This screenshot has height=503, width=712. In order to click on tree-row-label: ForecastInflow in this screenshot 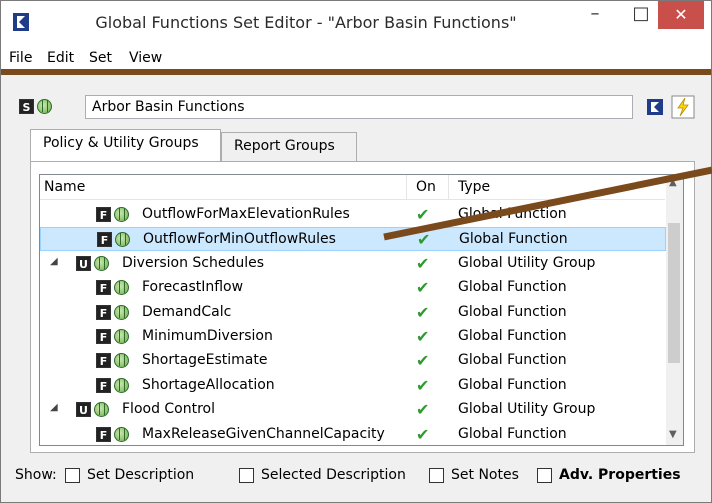, I will do `click(193, 287)`.